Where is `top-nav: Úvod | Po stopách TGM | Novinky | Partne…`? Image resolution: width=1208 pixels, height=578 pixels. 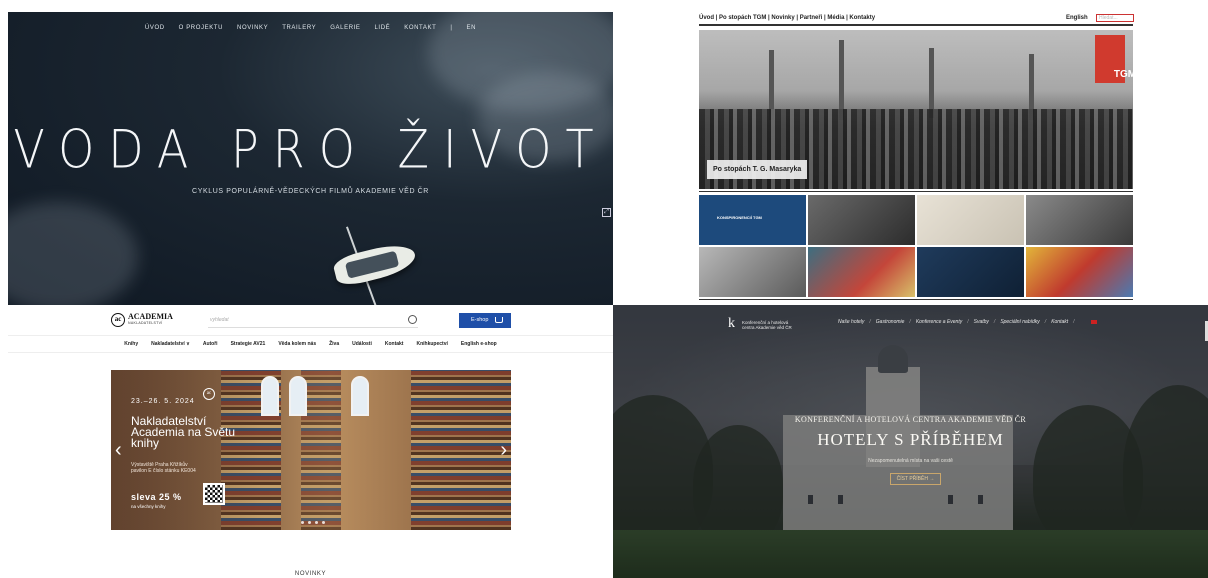
top-nav: Úvod | Po stopách TGM | Novinky | Partne… is located at coordinates (787, 18).